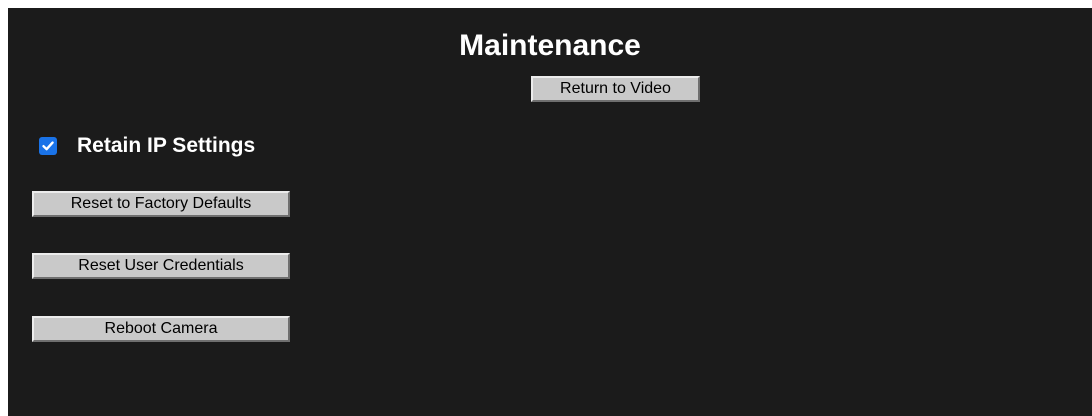  Describe the element at coordinates (615, 89) in the screenshot. I see `return-to-video-button: Return to Video` at that location.